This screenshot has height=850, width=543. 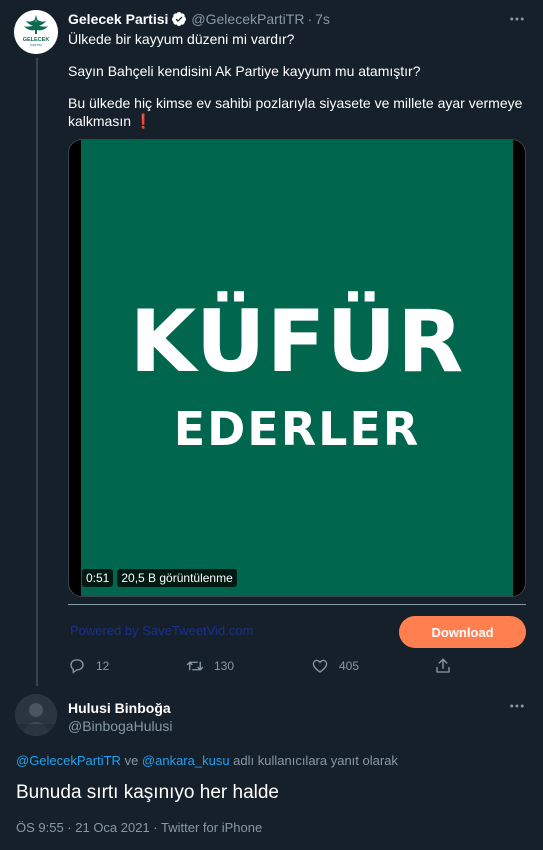 I want to click on author-name: Gelecek Partisi, so click(x=118, y=19).